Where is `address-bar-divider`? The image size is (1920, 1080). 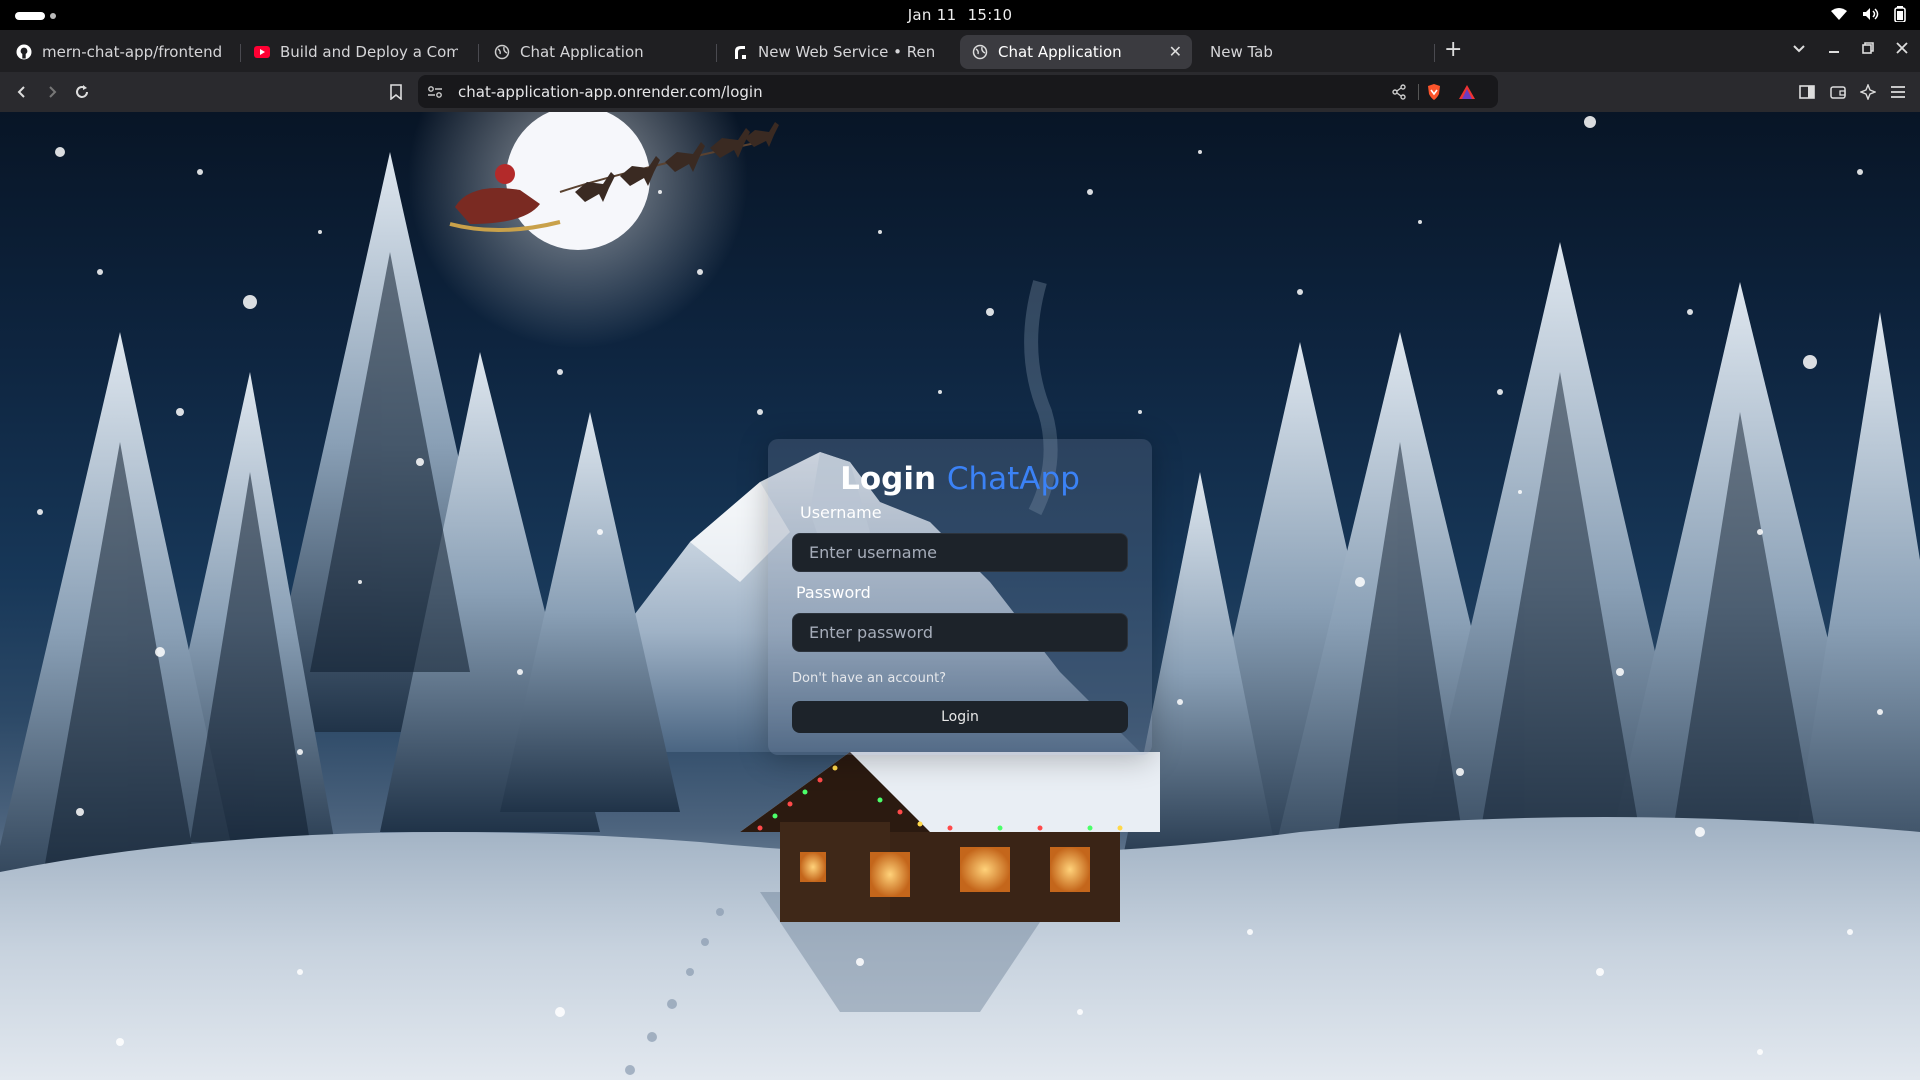
address-bar-divider is located at coordinates (1418, 92).